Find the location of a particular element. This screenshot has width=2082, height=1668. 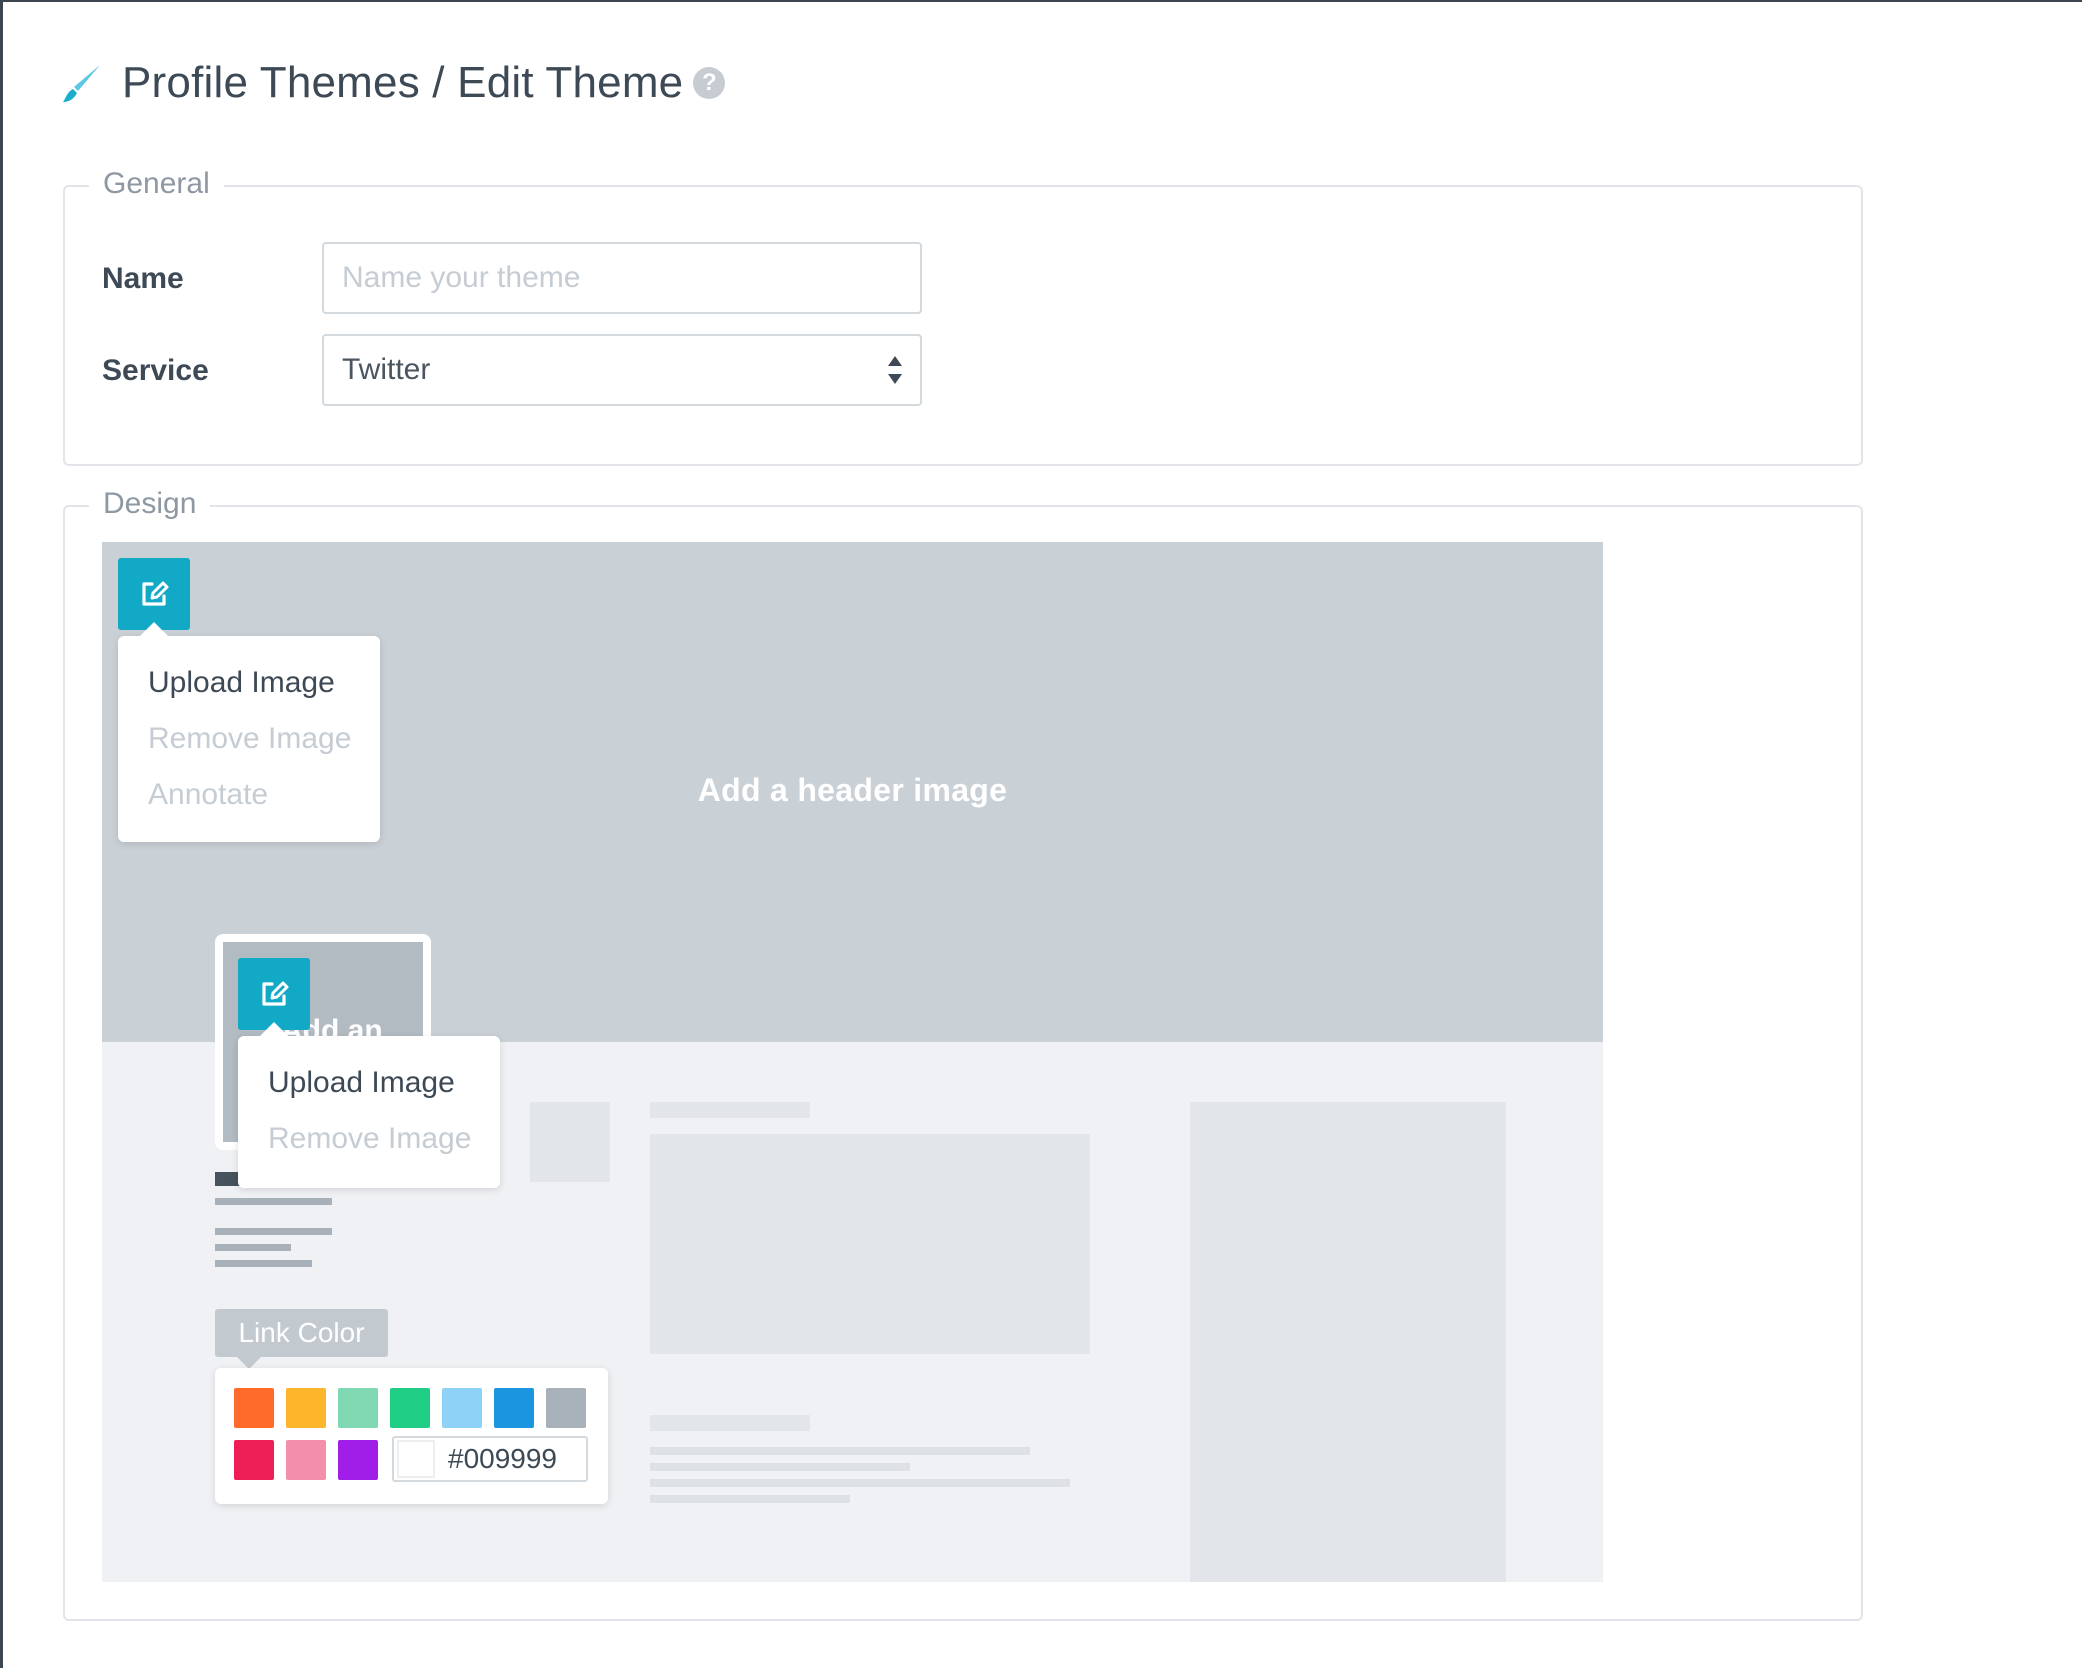

link-color-palette: #009999 is located at coordinates (411, 1436).